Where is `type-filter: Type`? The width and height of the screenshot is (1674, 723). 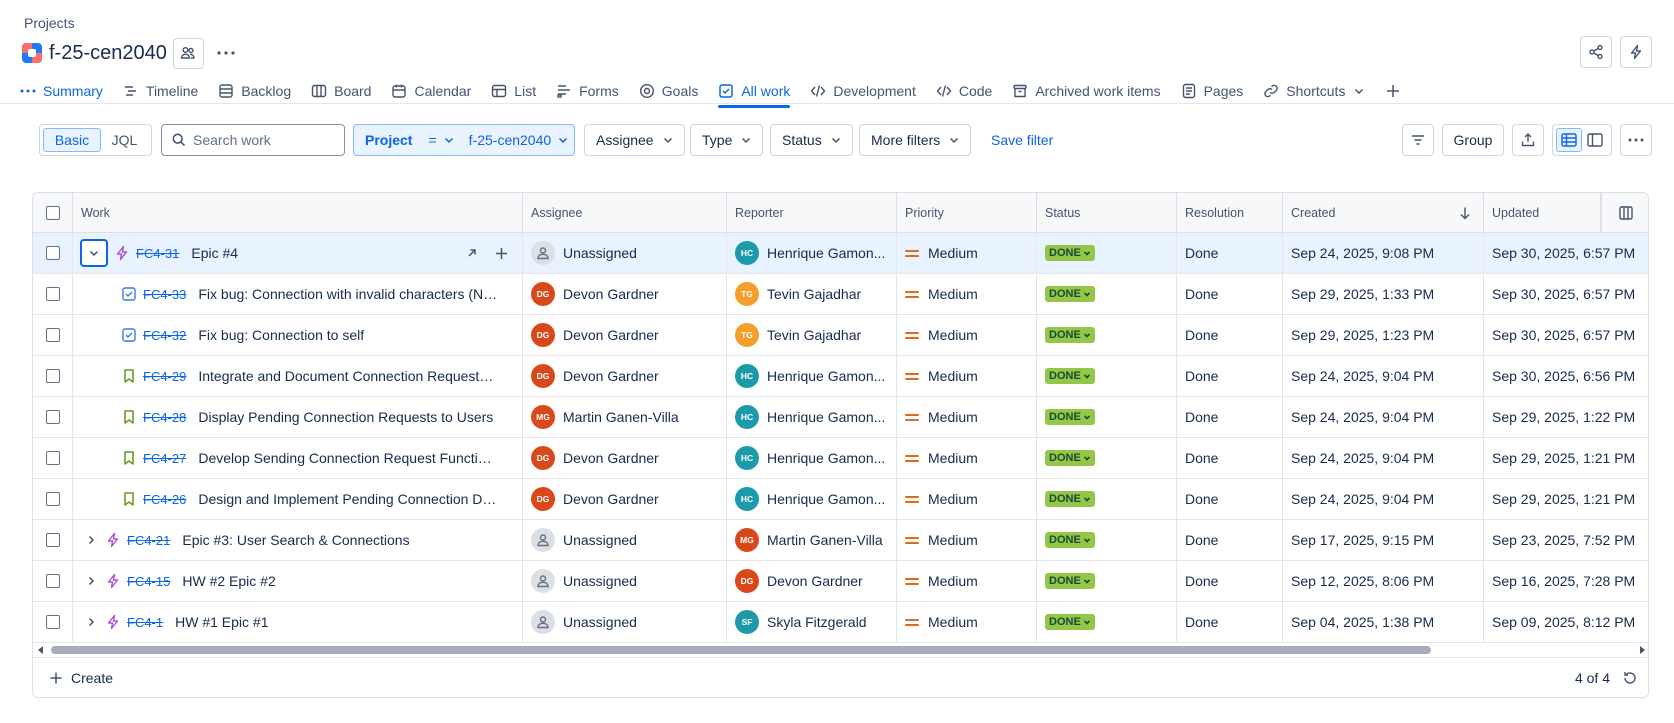 type-filter: Type is located at coordinates (727, 140).